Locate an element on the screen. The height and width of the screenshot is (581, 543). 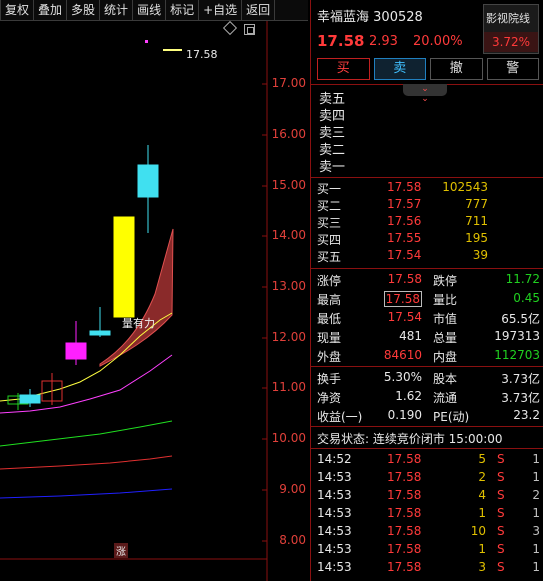
stat-row: 涨停 17.58 跌停 11.72 is located at coordinates (427, 280).